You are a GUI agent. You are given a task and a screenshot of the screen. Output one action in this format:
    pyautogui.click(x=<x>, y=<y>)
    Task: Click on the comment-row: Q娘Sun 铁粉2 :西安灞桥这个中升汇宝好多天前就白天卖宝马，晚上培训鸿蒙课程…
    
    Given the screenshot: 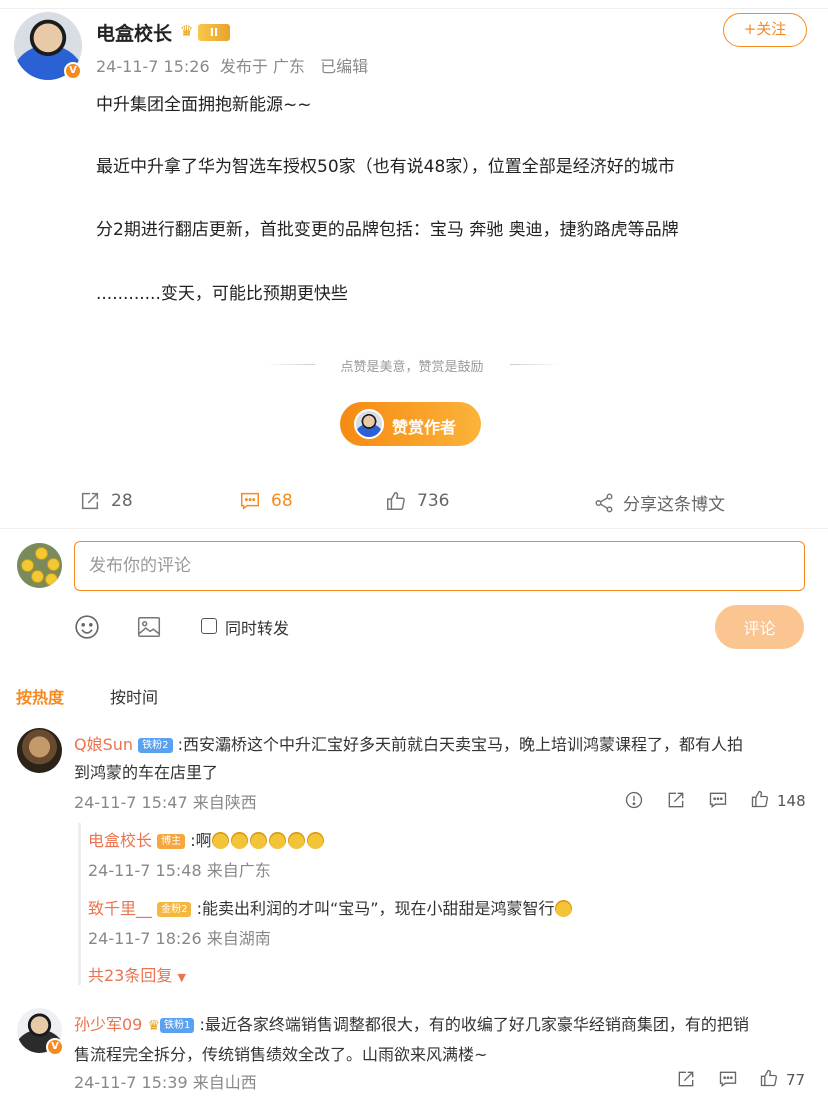 What is the action you would take?
    pyautogui.click(x=408, y=743)
    